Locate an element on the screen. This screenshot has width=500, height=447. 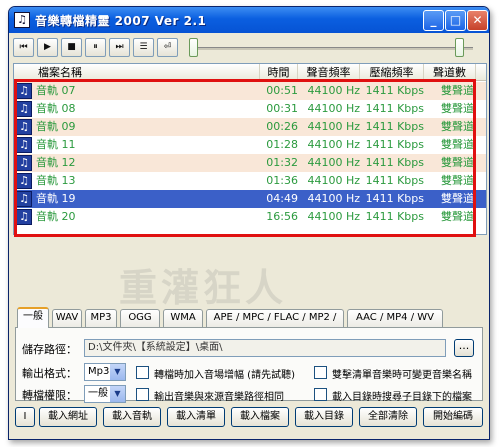
info-button: I is located at coordinates (25, 417).